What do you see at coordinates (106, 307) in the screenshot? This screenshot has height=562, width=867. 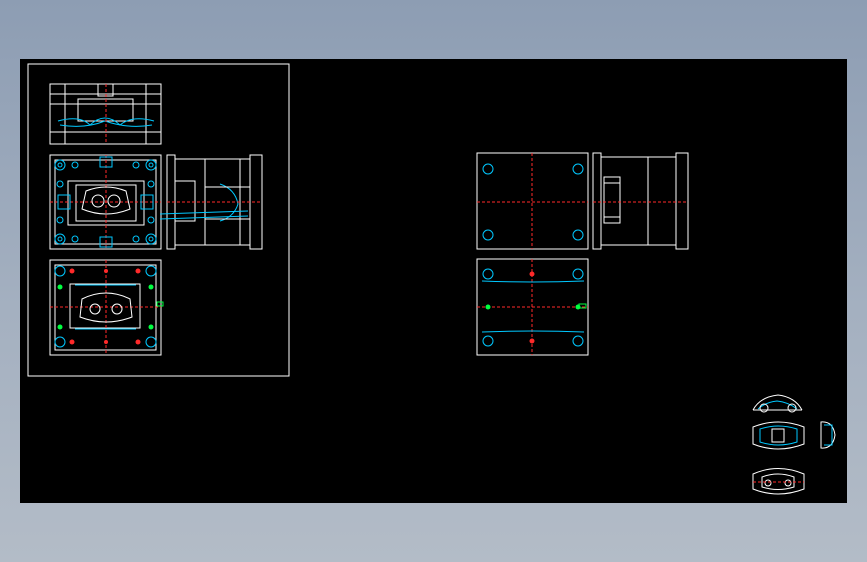 I see `cavity-plate-plan-view` at bounding box center [106, 307].